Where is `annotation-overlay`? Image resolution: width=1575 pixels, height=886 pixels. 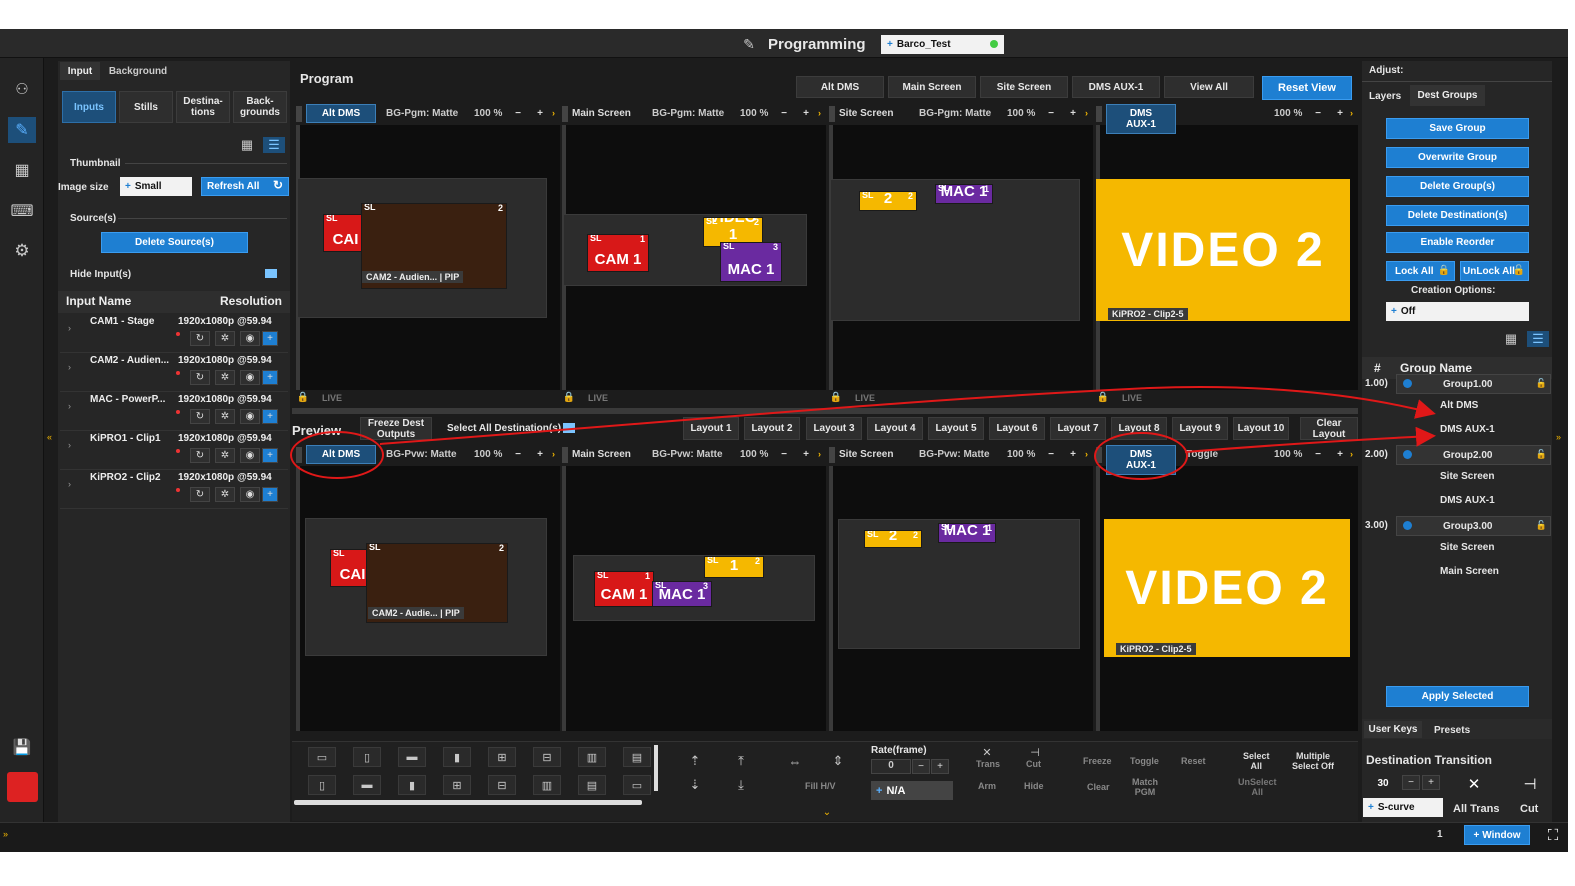 annotation-overlay is located at coordinates (863, 433).